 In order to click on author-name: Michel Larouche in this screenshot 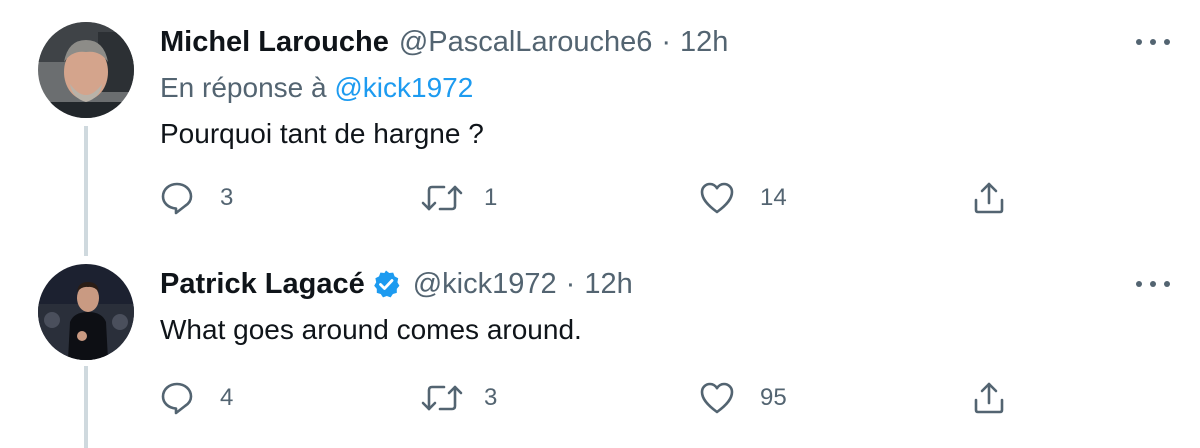, I will do `click(274, 42)`.